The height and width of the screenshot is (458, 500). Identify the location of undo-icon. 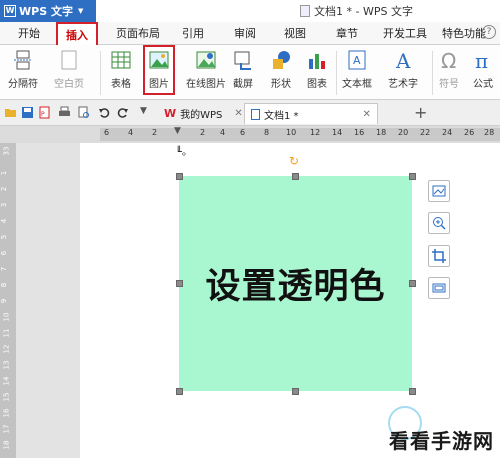
(104, 112).